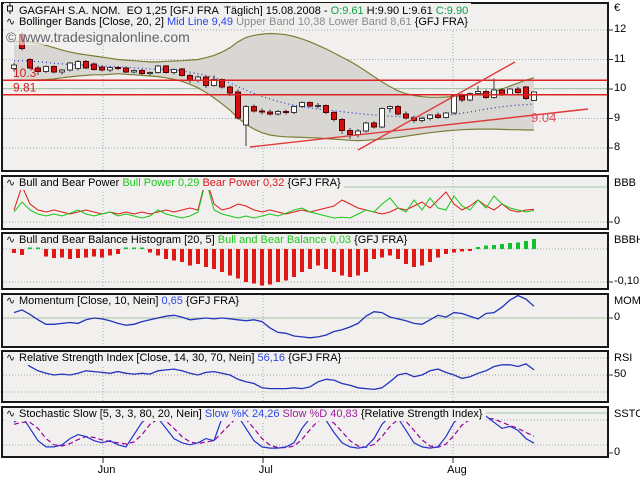 This screenshot has width=640, height=480. What do you see at coordinates (201, 22) in the screenshot?
I see `legend-segment: Mid Line 9,49` at bounding box center [201, 22].